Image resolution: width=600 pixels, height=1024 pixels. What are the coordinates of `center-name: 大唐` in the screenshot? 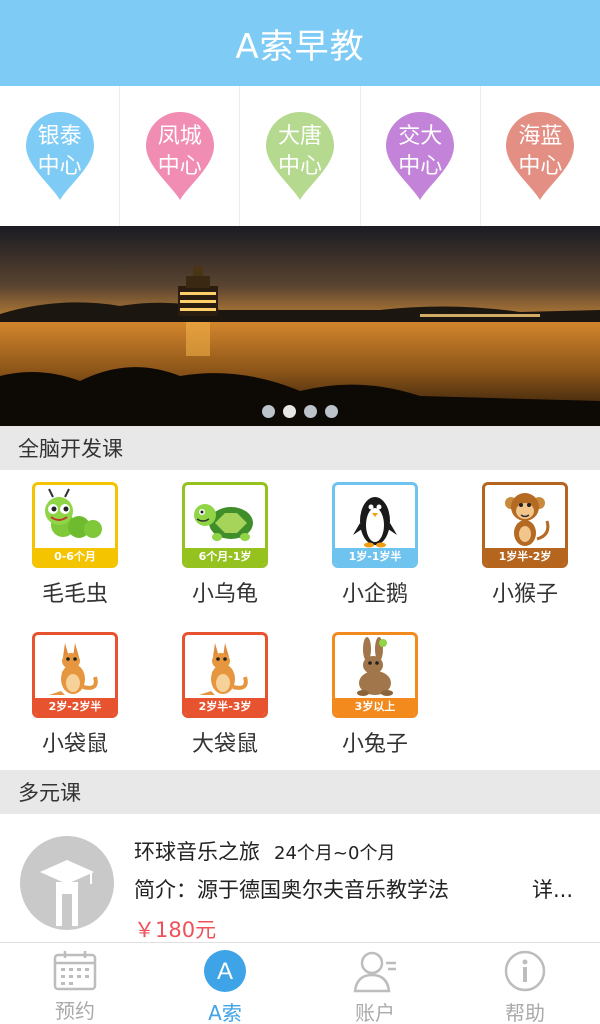 It's located at (299, 136).